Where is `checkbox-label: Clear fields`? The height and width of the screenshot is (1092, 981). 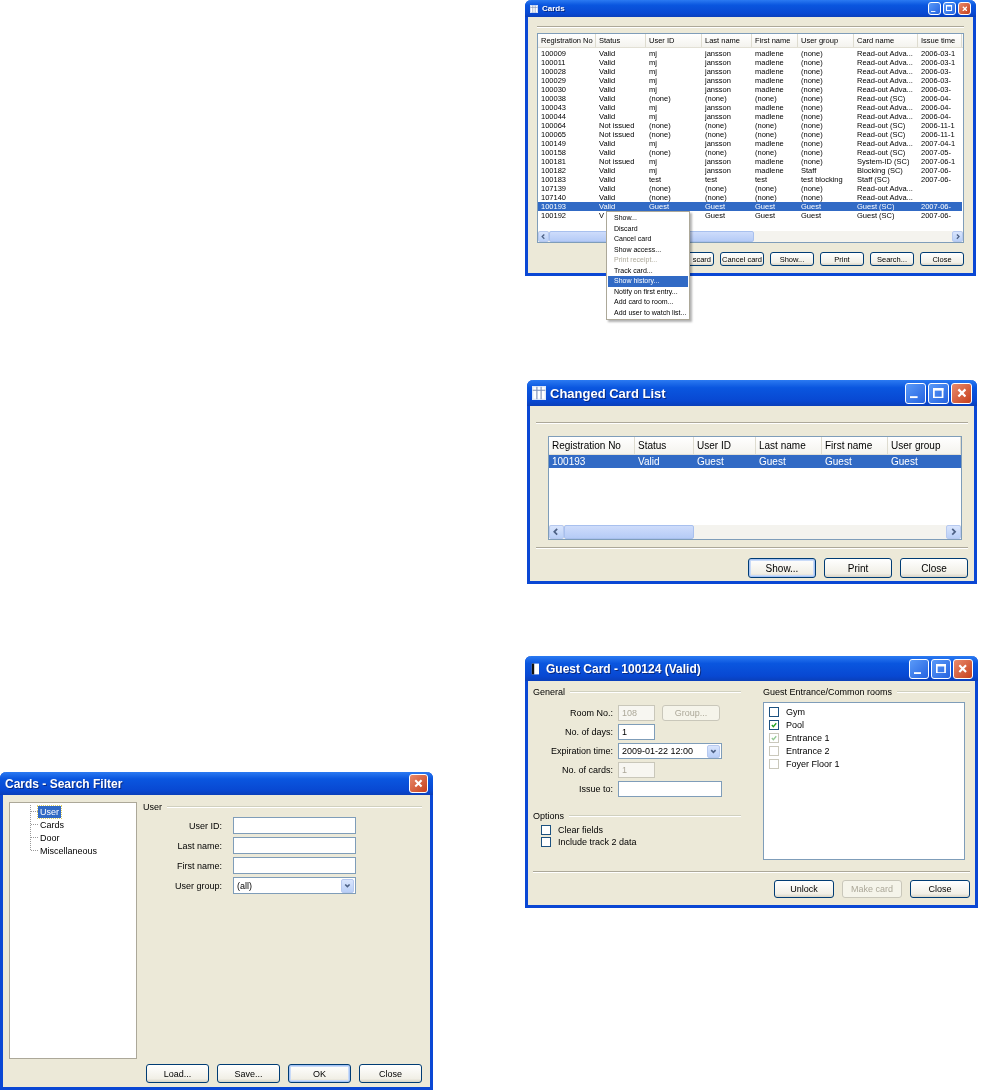 checkbox-label: Clear fields is located at coordinates (581, 830).